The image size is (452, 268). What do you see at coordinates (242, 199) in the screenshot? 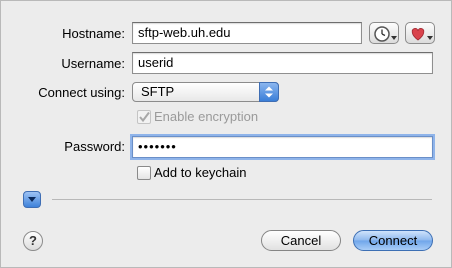
I see `separator` at bounding box center [242, 199].